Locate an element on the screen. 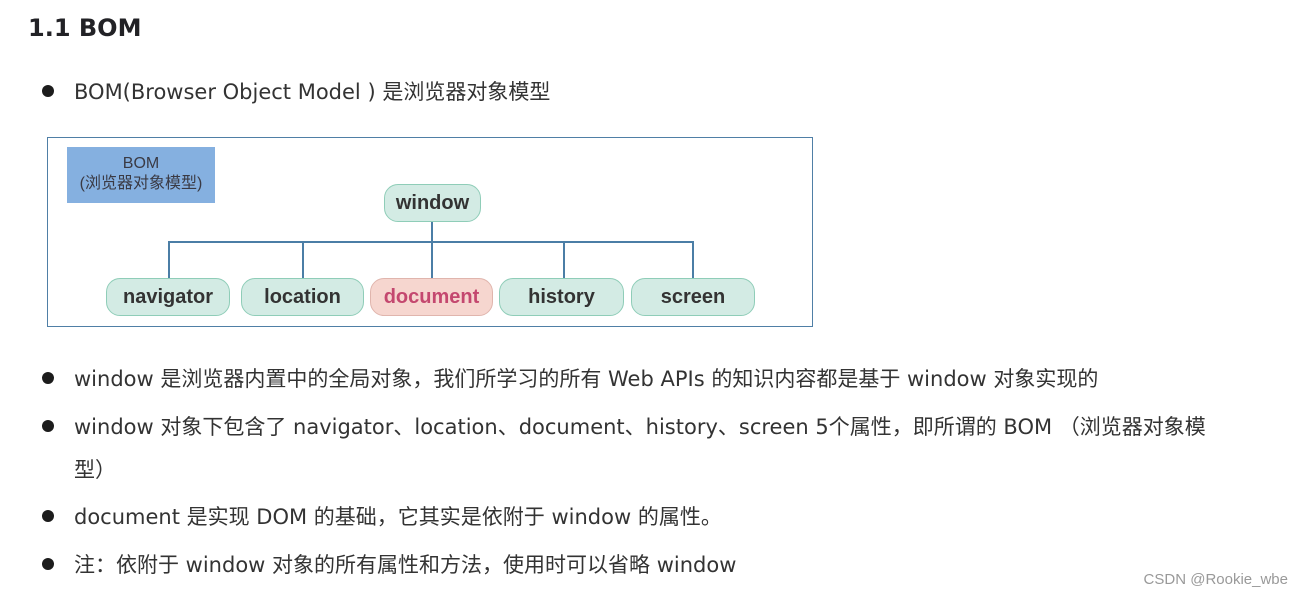 Image resolution: width=1302 pixels, height=597 pixels. bom-label-subtitle: (浏览器对象模型) is located at coordinates (141, 183).